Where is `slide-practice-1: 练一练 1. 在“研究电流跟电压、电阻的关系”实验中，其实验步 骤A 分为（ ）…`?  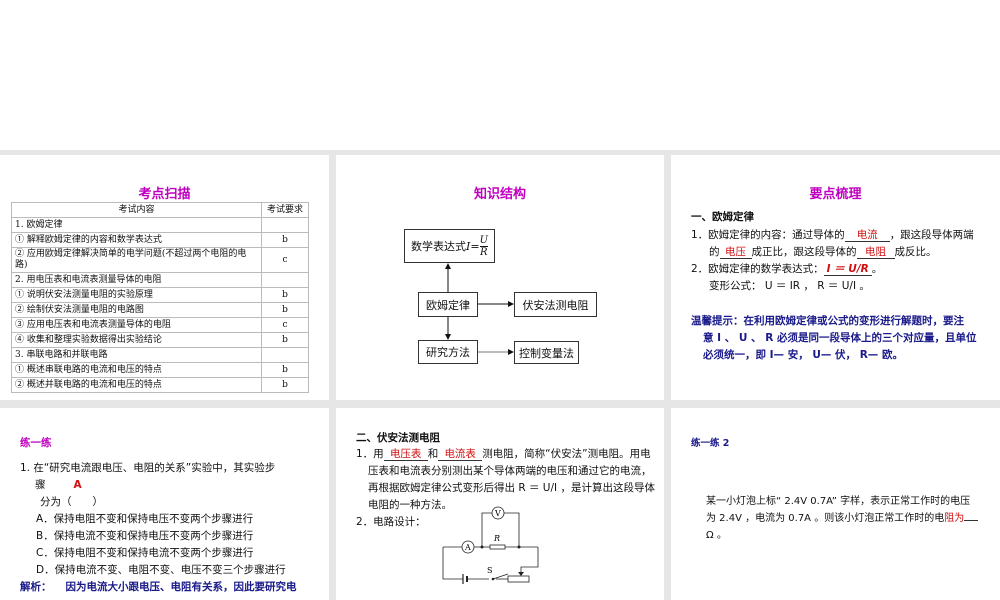 slide-practice-1: 练一练 1. 在“研究电流跟电压、电阻的关系”实验中，其实验步 骤A 分为（ ）… is located at coordinates (164, 504).